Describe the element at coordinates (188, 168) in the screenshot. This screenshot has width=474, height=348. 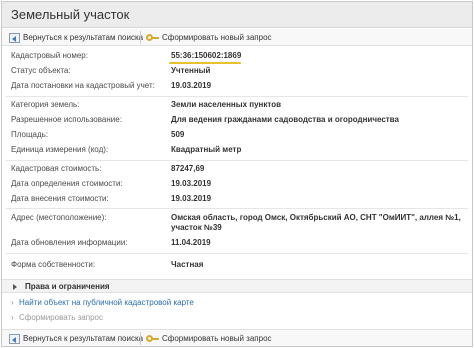
I see `cadastral-value-value: 87247,69` at that location.